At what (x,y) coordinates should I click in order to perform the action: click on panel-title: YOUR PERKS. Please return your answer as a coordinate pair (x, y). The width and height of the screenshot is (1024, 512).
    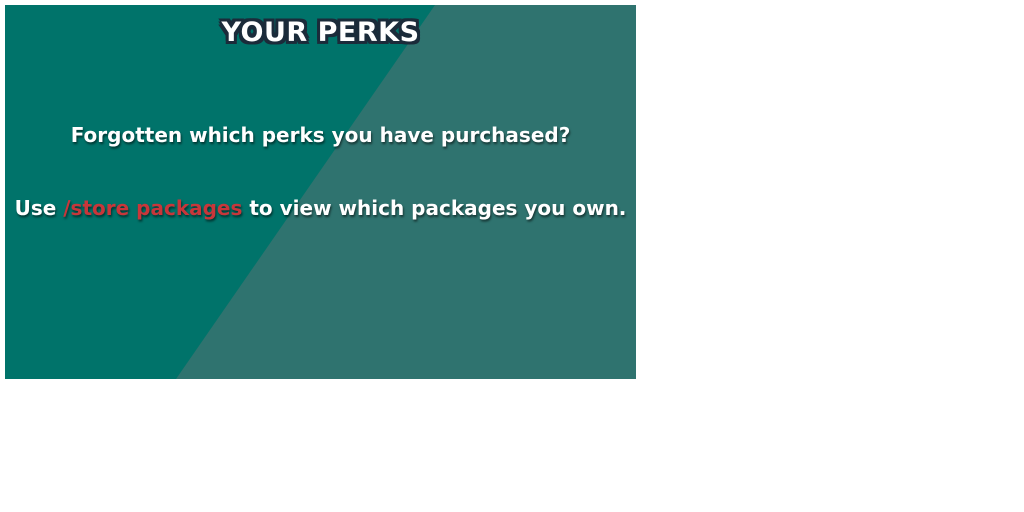
    Looking at the image, I should click on (320, 32).